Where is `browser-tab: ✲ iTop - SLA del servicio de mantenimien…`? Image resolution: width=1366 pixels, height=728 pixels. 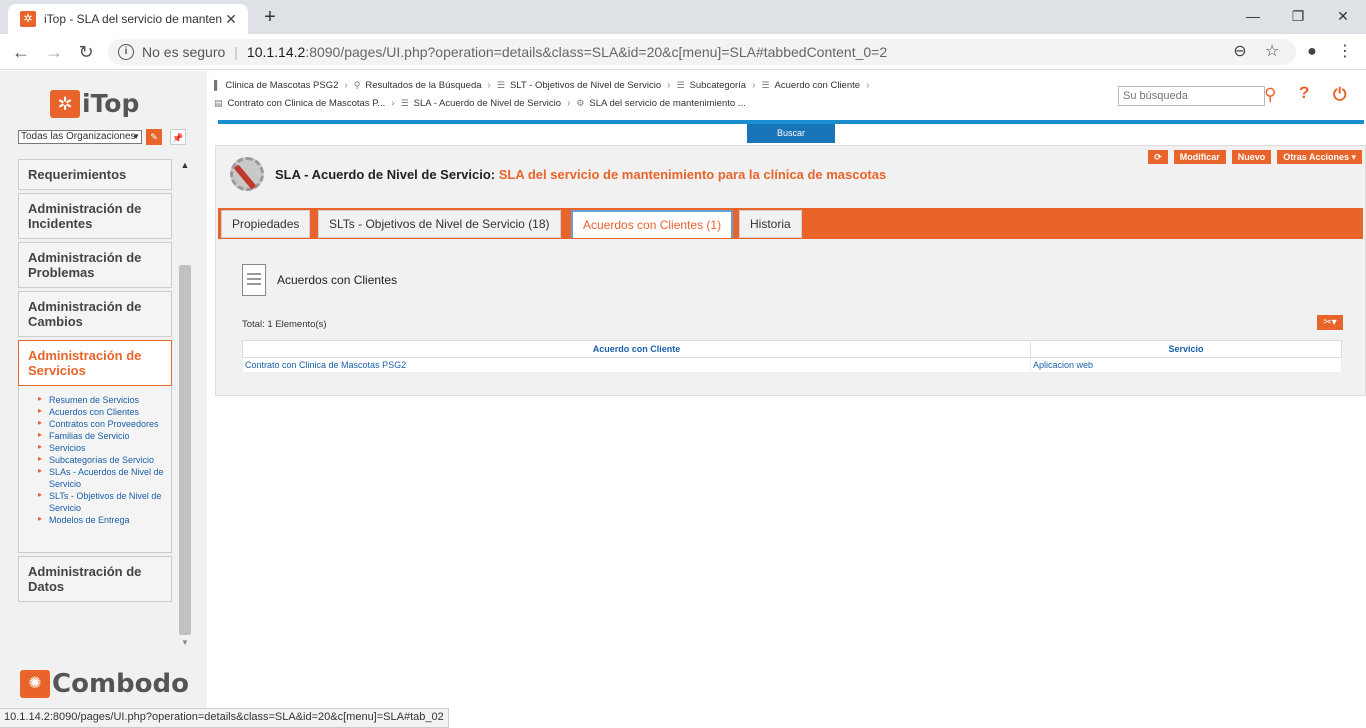 browser-tab: ✲ iTop - SLA del servicio de mantenimien… is located at coordinates (128, 19).